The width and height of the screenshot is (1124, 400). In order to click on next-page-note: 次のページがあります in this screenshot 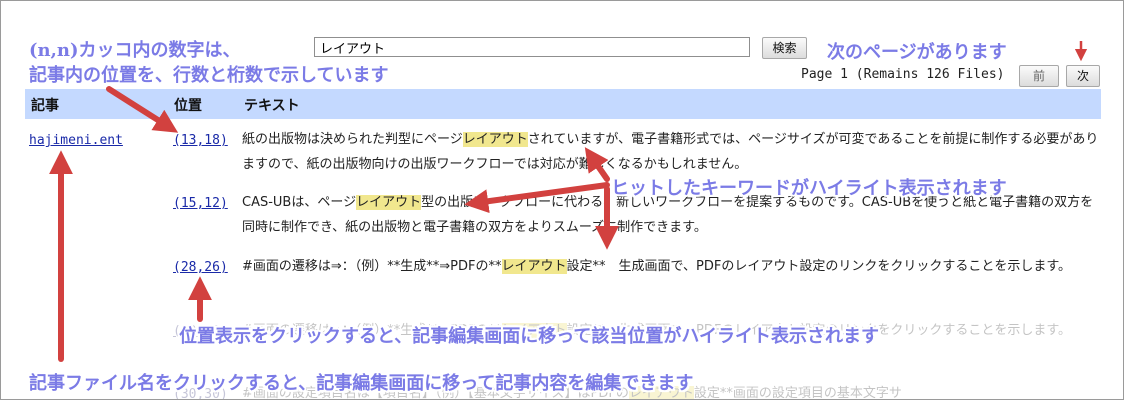, I will do `click(917, 52)`.